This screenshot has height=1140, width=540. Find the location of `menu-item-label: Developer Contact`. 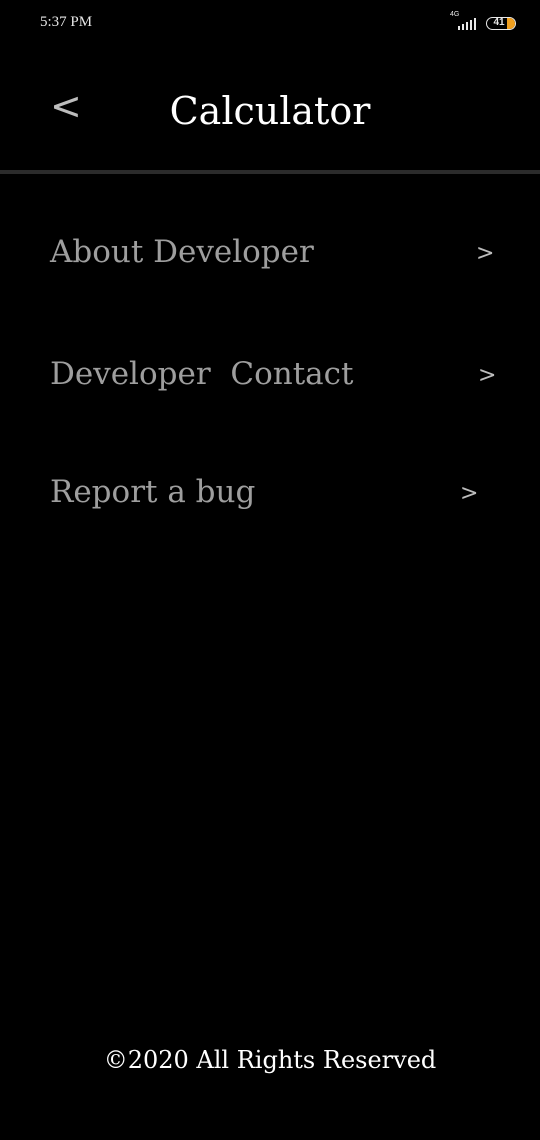

menu-item-label: Developer Contact is located at coordinates (202, 374).